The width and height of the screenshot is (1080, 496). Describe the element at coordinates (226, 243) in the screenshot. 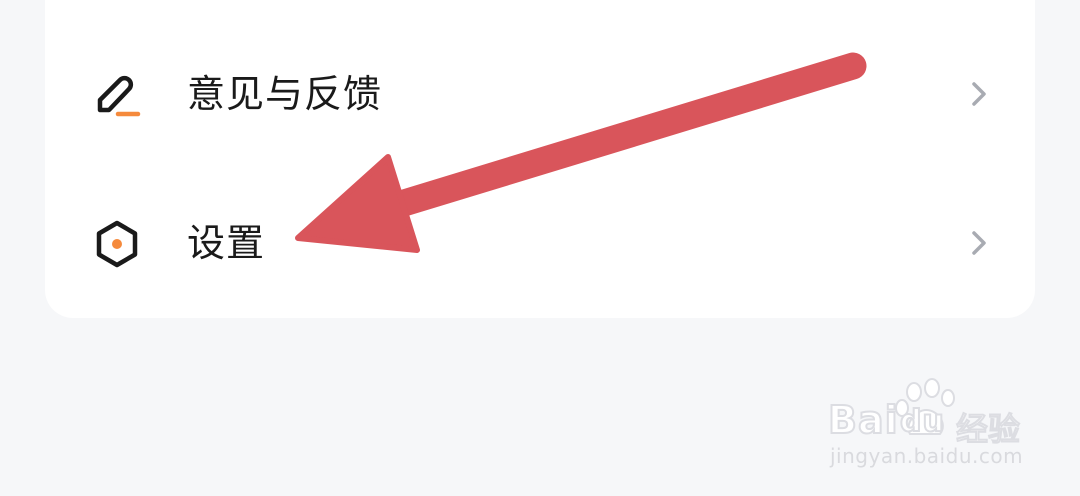

I see `menu-item-label: 设置` at that location.